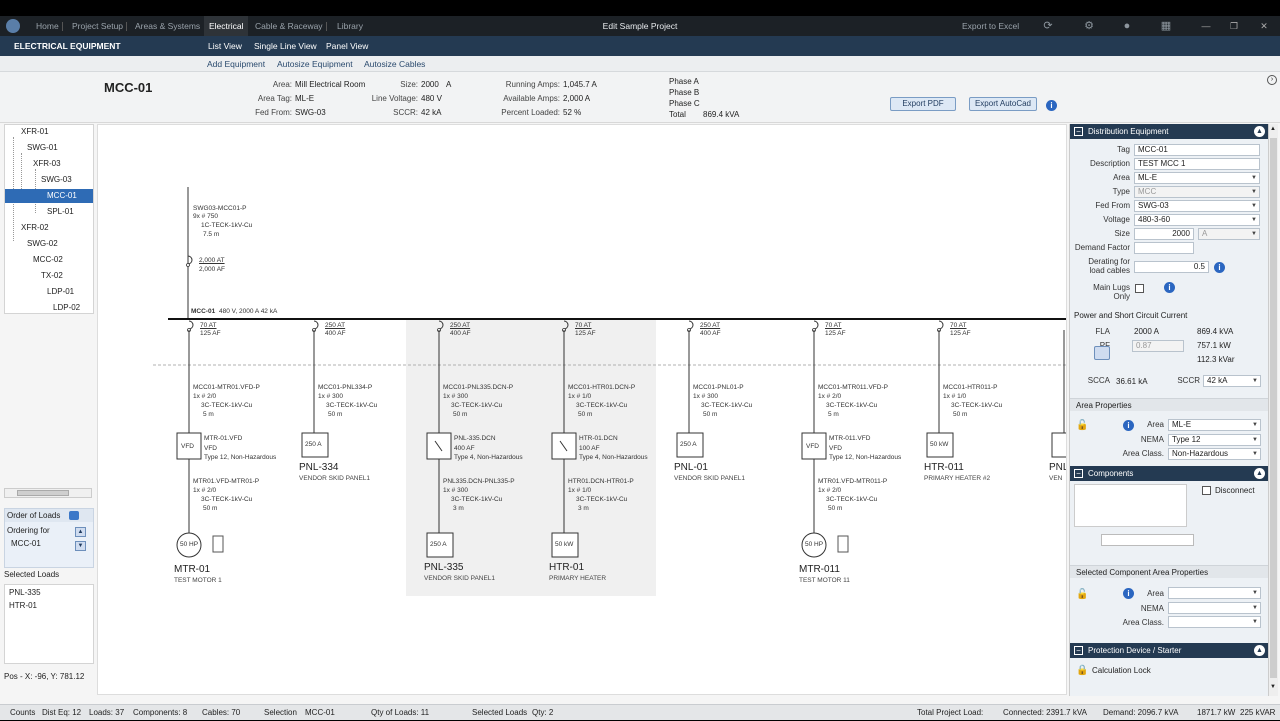 The width and height of the screenshot is (1280, 721). What do you see at coordinates (80, 532) in the screenshot?
I see `move-up-button: ▲` at bounding box center [80, 532].